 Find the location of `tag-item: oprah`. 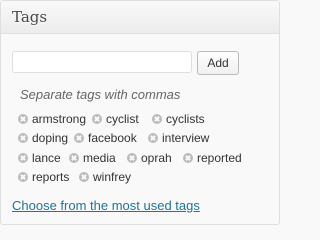

tag-item: oprah is located at coordinates (149, 158).